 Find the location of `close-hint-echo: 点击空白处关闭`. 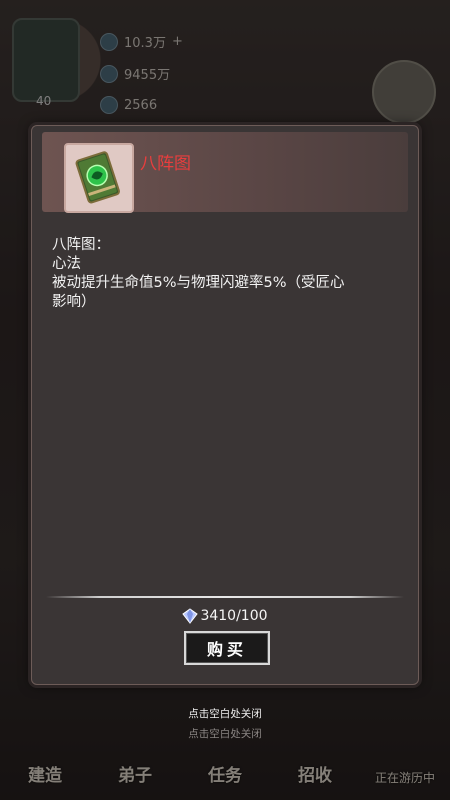

close-hint-echo: 点击空白处关闭 is located at coordinates (225, 734).